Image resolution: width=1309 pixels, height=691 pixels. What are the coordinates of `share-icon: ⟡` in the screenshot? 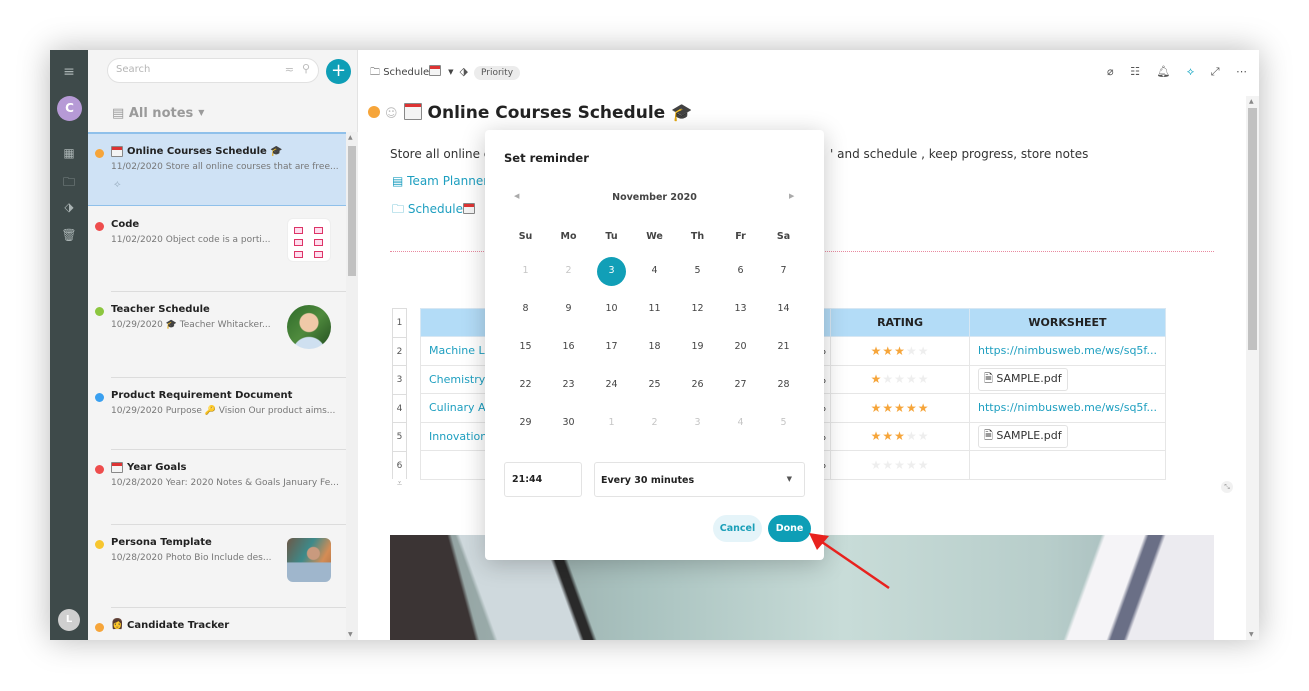 It's located at (1190, 72).